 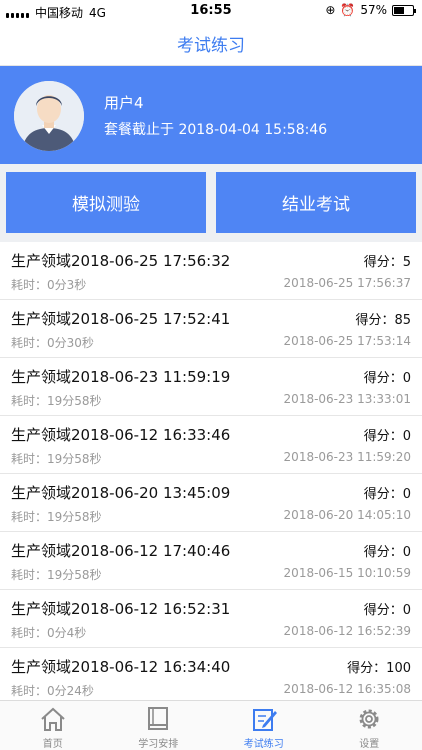 What do you see at coordinates (121, 667) in the screenshot?
I see `record-title: 生产领域2018-06-12 16:34:40` at bounding box center [121, 667].